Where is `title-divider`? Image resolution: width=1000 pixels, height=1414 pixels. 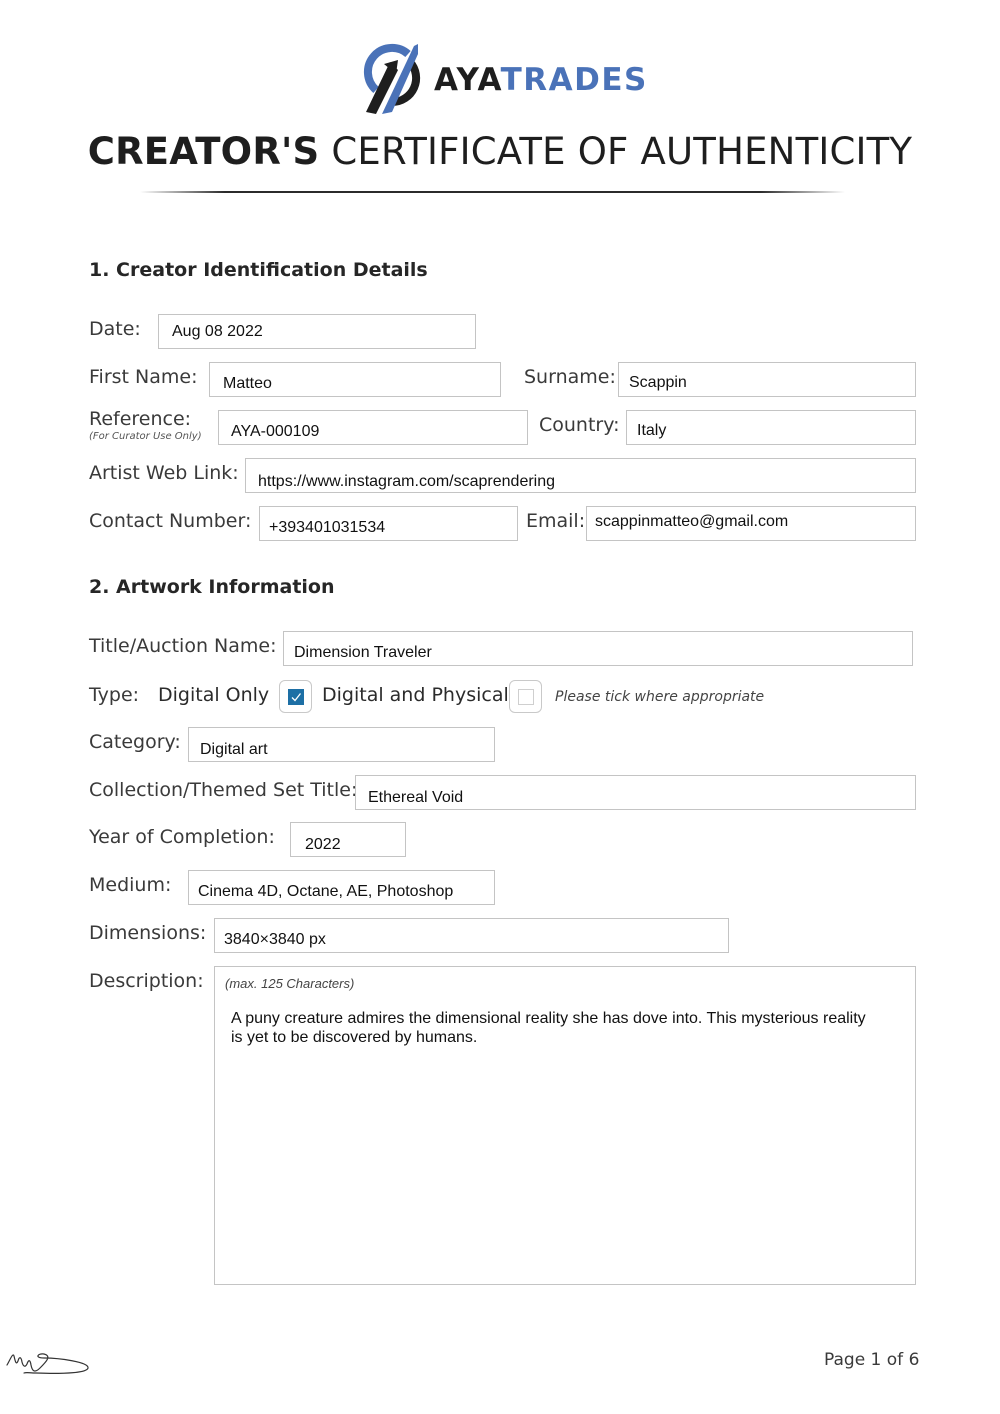 title-divider is located at coordinates (492, 192).